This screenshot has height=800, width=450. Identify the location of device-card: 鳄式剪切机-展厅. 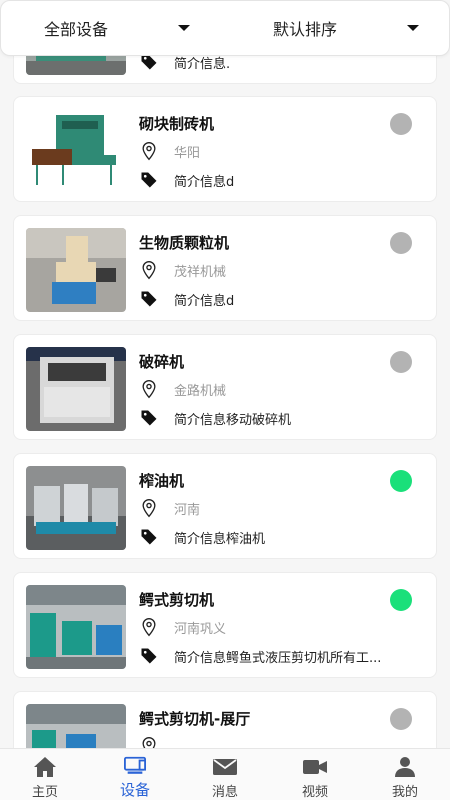
(225, 719).